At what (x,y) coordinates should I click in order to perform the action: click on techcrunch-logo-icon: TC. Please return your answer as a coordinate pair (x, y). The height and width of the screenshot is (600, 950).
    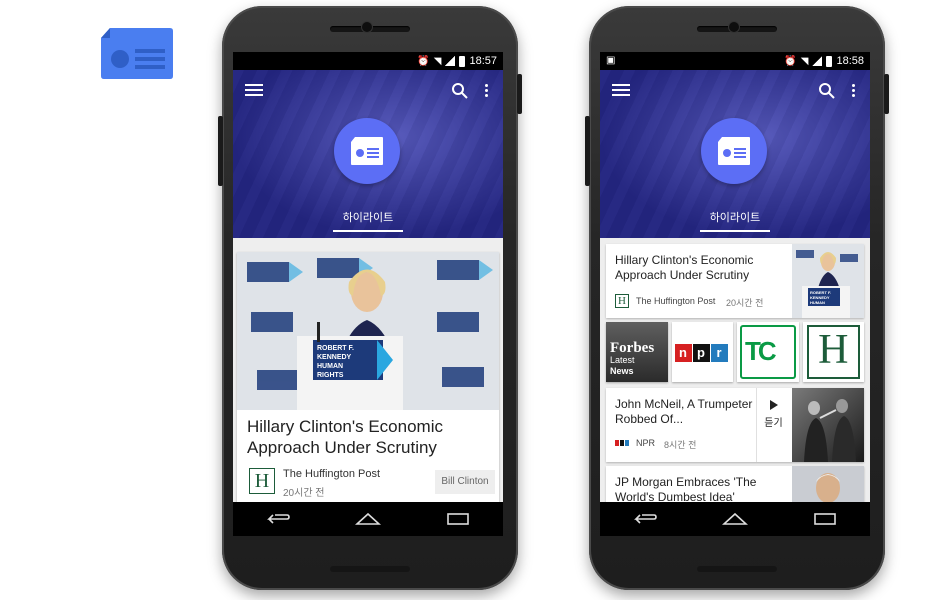
    Looking at the image, I should click on (761, 351).